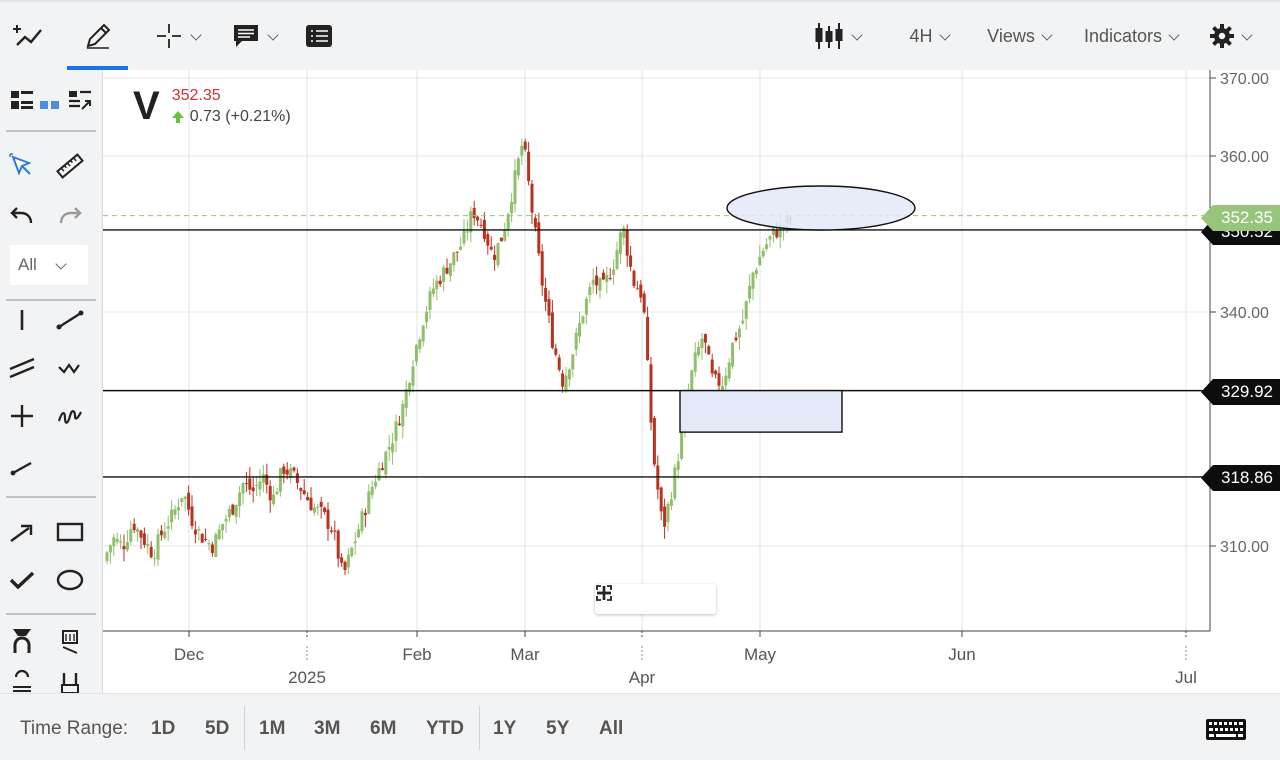 The width and height of the screenshot is (1280, 760). I want to click on lock-icon, so click(22, 678).